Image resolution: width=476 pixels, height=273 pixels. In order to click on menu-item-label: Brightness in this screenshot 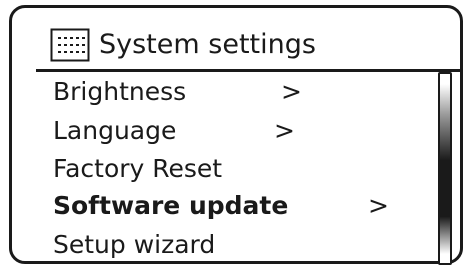, I will do `click(120, 91)`.